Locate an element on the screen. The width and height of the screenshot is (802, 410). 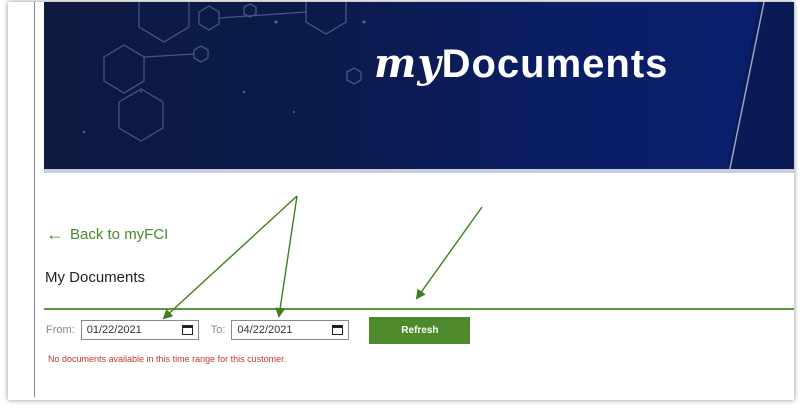
banner-title-my: my is located at coordinates (408, 63).